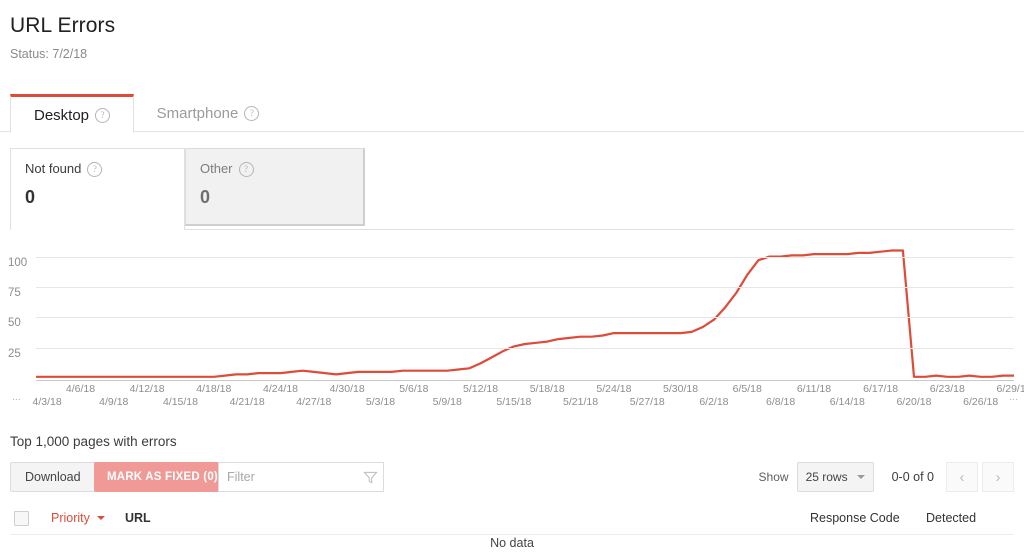 This screenshot has width=1024, height=558. Describe the element at coordinates (481, 389) in the screenshot. I see `chart-x-tick: 5/12/18` at that location.